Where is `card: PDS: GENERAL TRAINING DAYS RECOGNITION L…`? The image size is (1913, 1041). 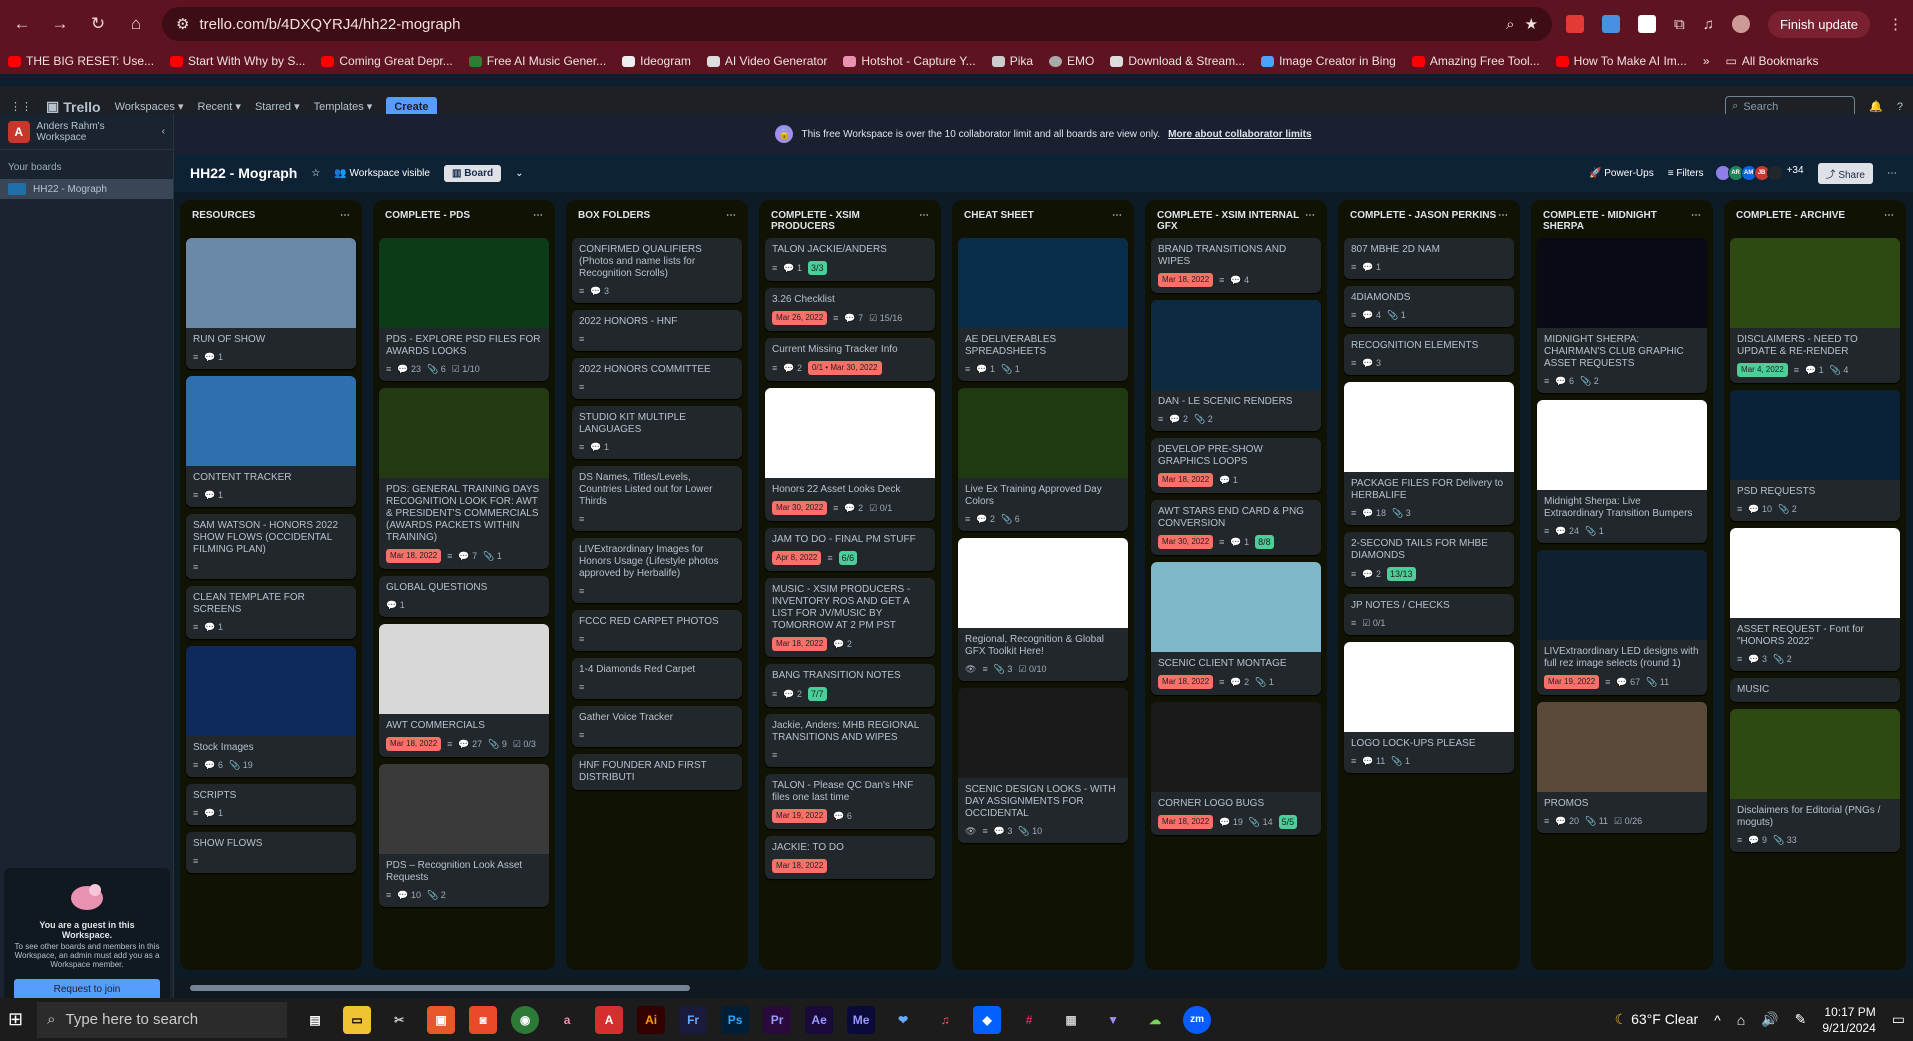 card: PDS: GENERAL TRAINING DAYS RECOGNITION L… is located at coordinates (464, 478).